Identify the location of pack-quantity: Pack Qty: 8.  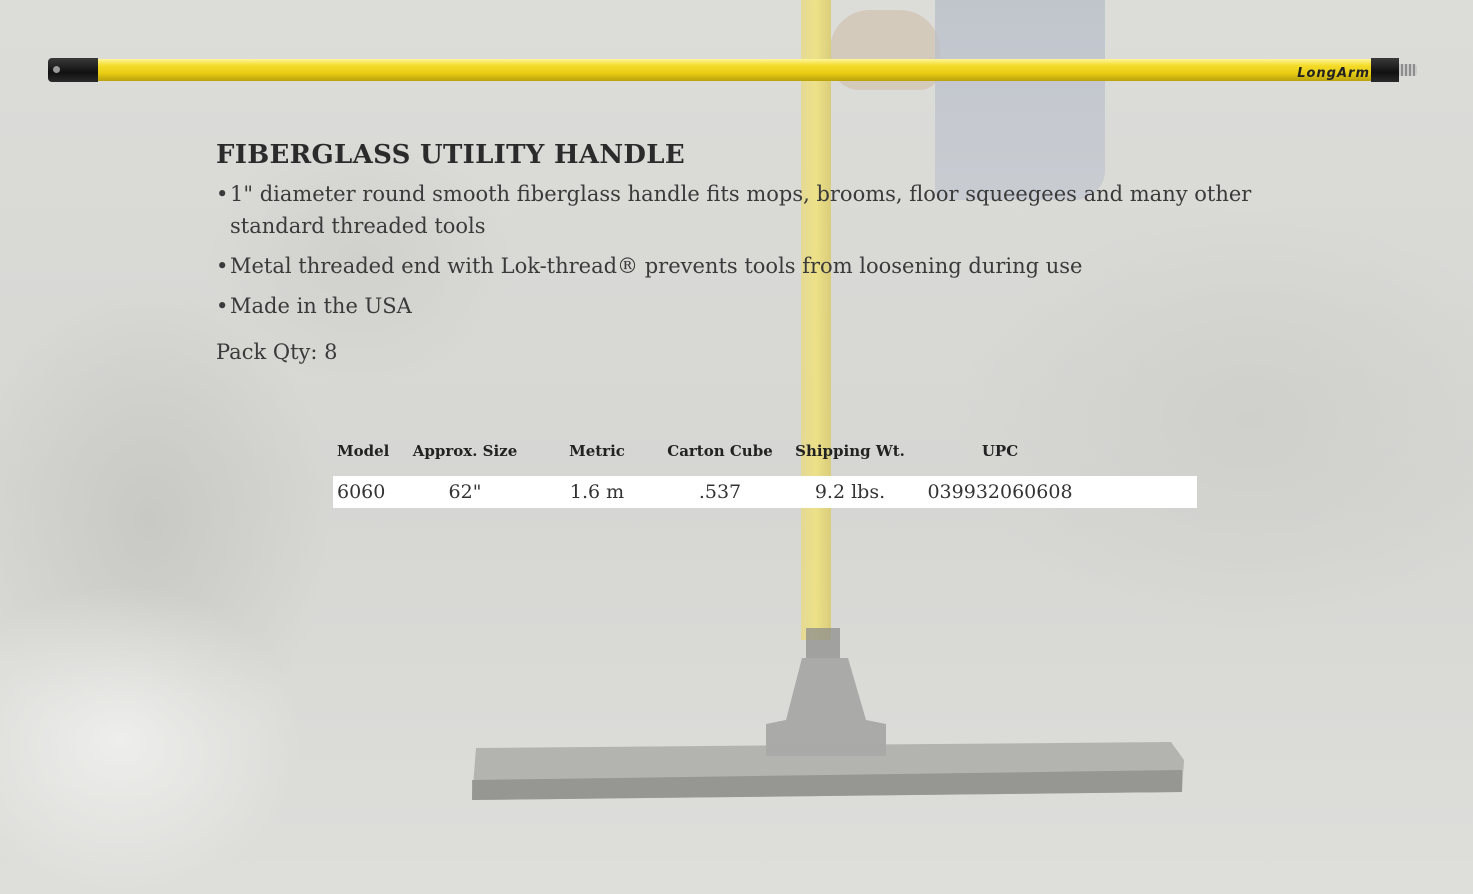
(277, 352).